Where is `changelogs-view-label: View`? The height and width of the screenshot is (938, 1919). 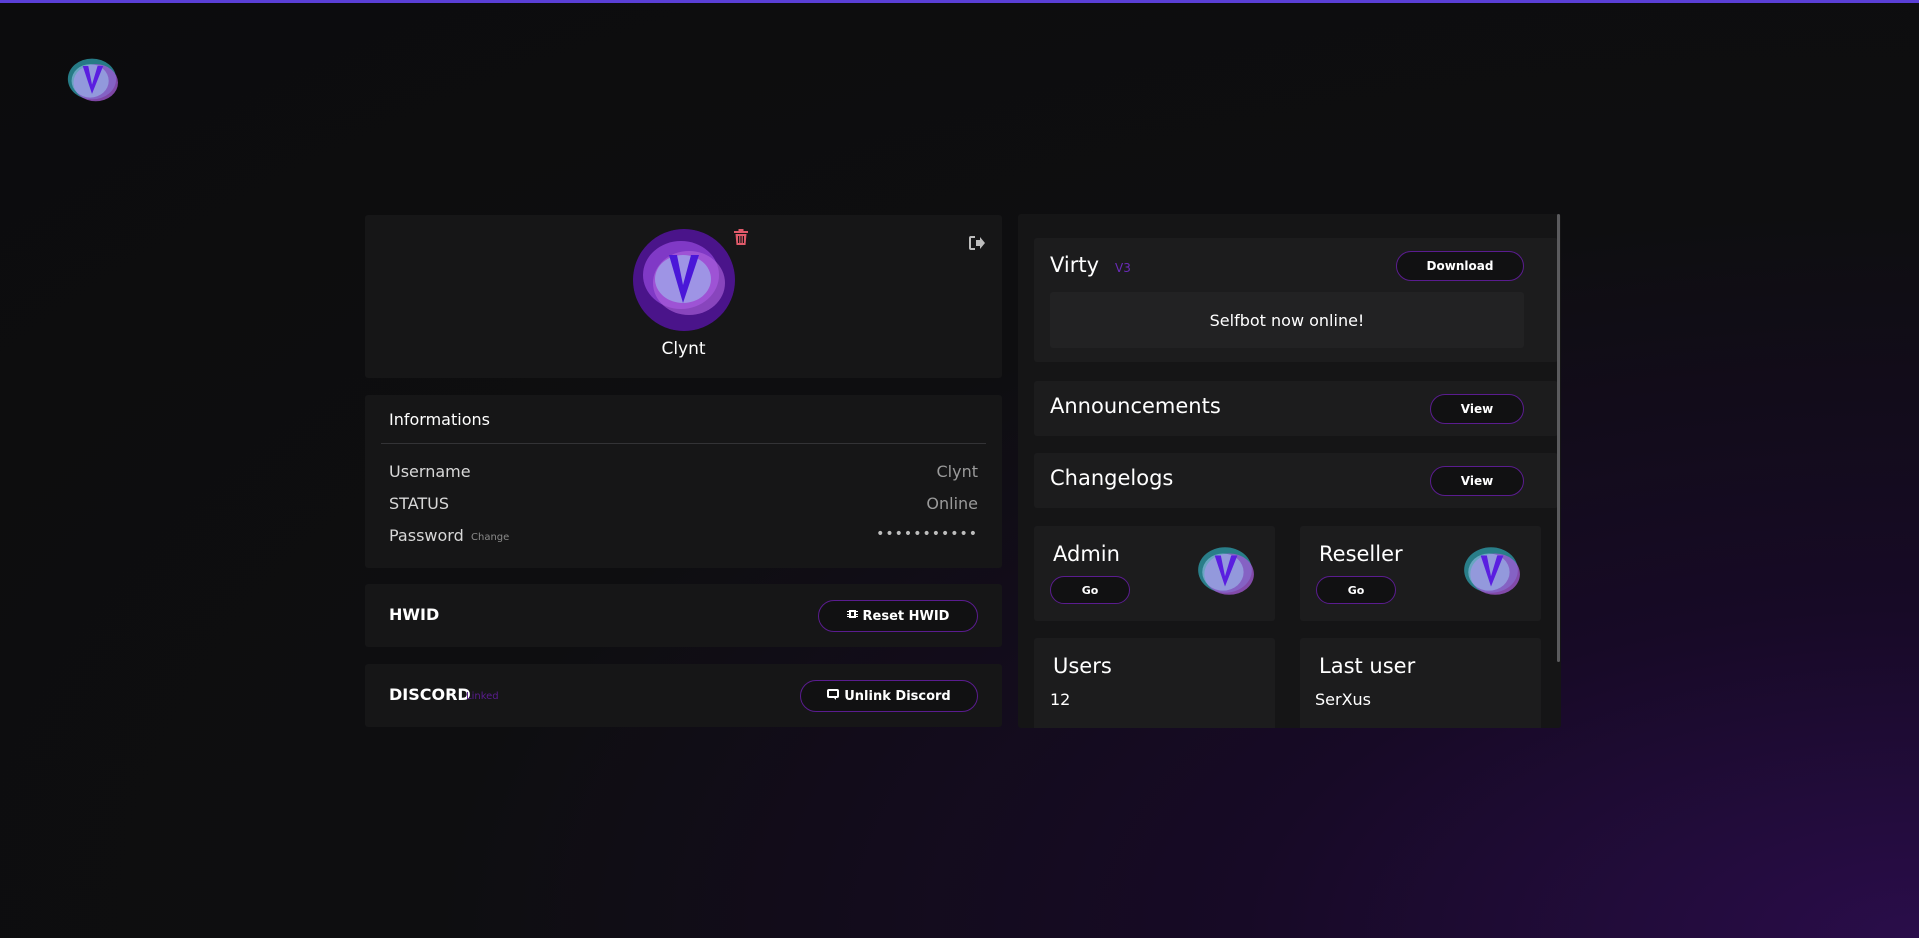 changelogs-view-label: View is located at coordinates (1477, 481).